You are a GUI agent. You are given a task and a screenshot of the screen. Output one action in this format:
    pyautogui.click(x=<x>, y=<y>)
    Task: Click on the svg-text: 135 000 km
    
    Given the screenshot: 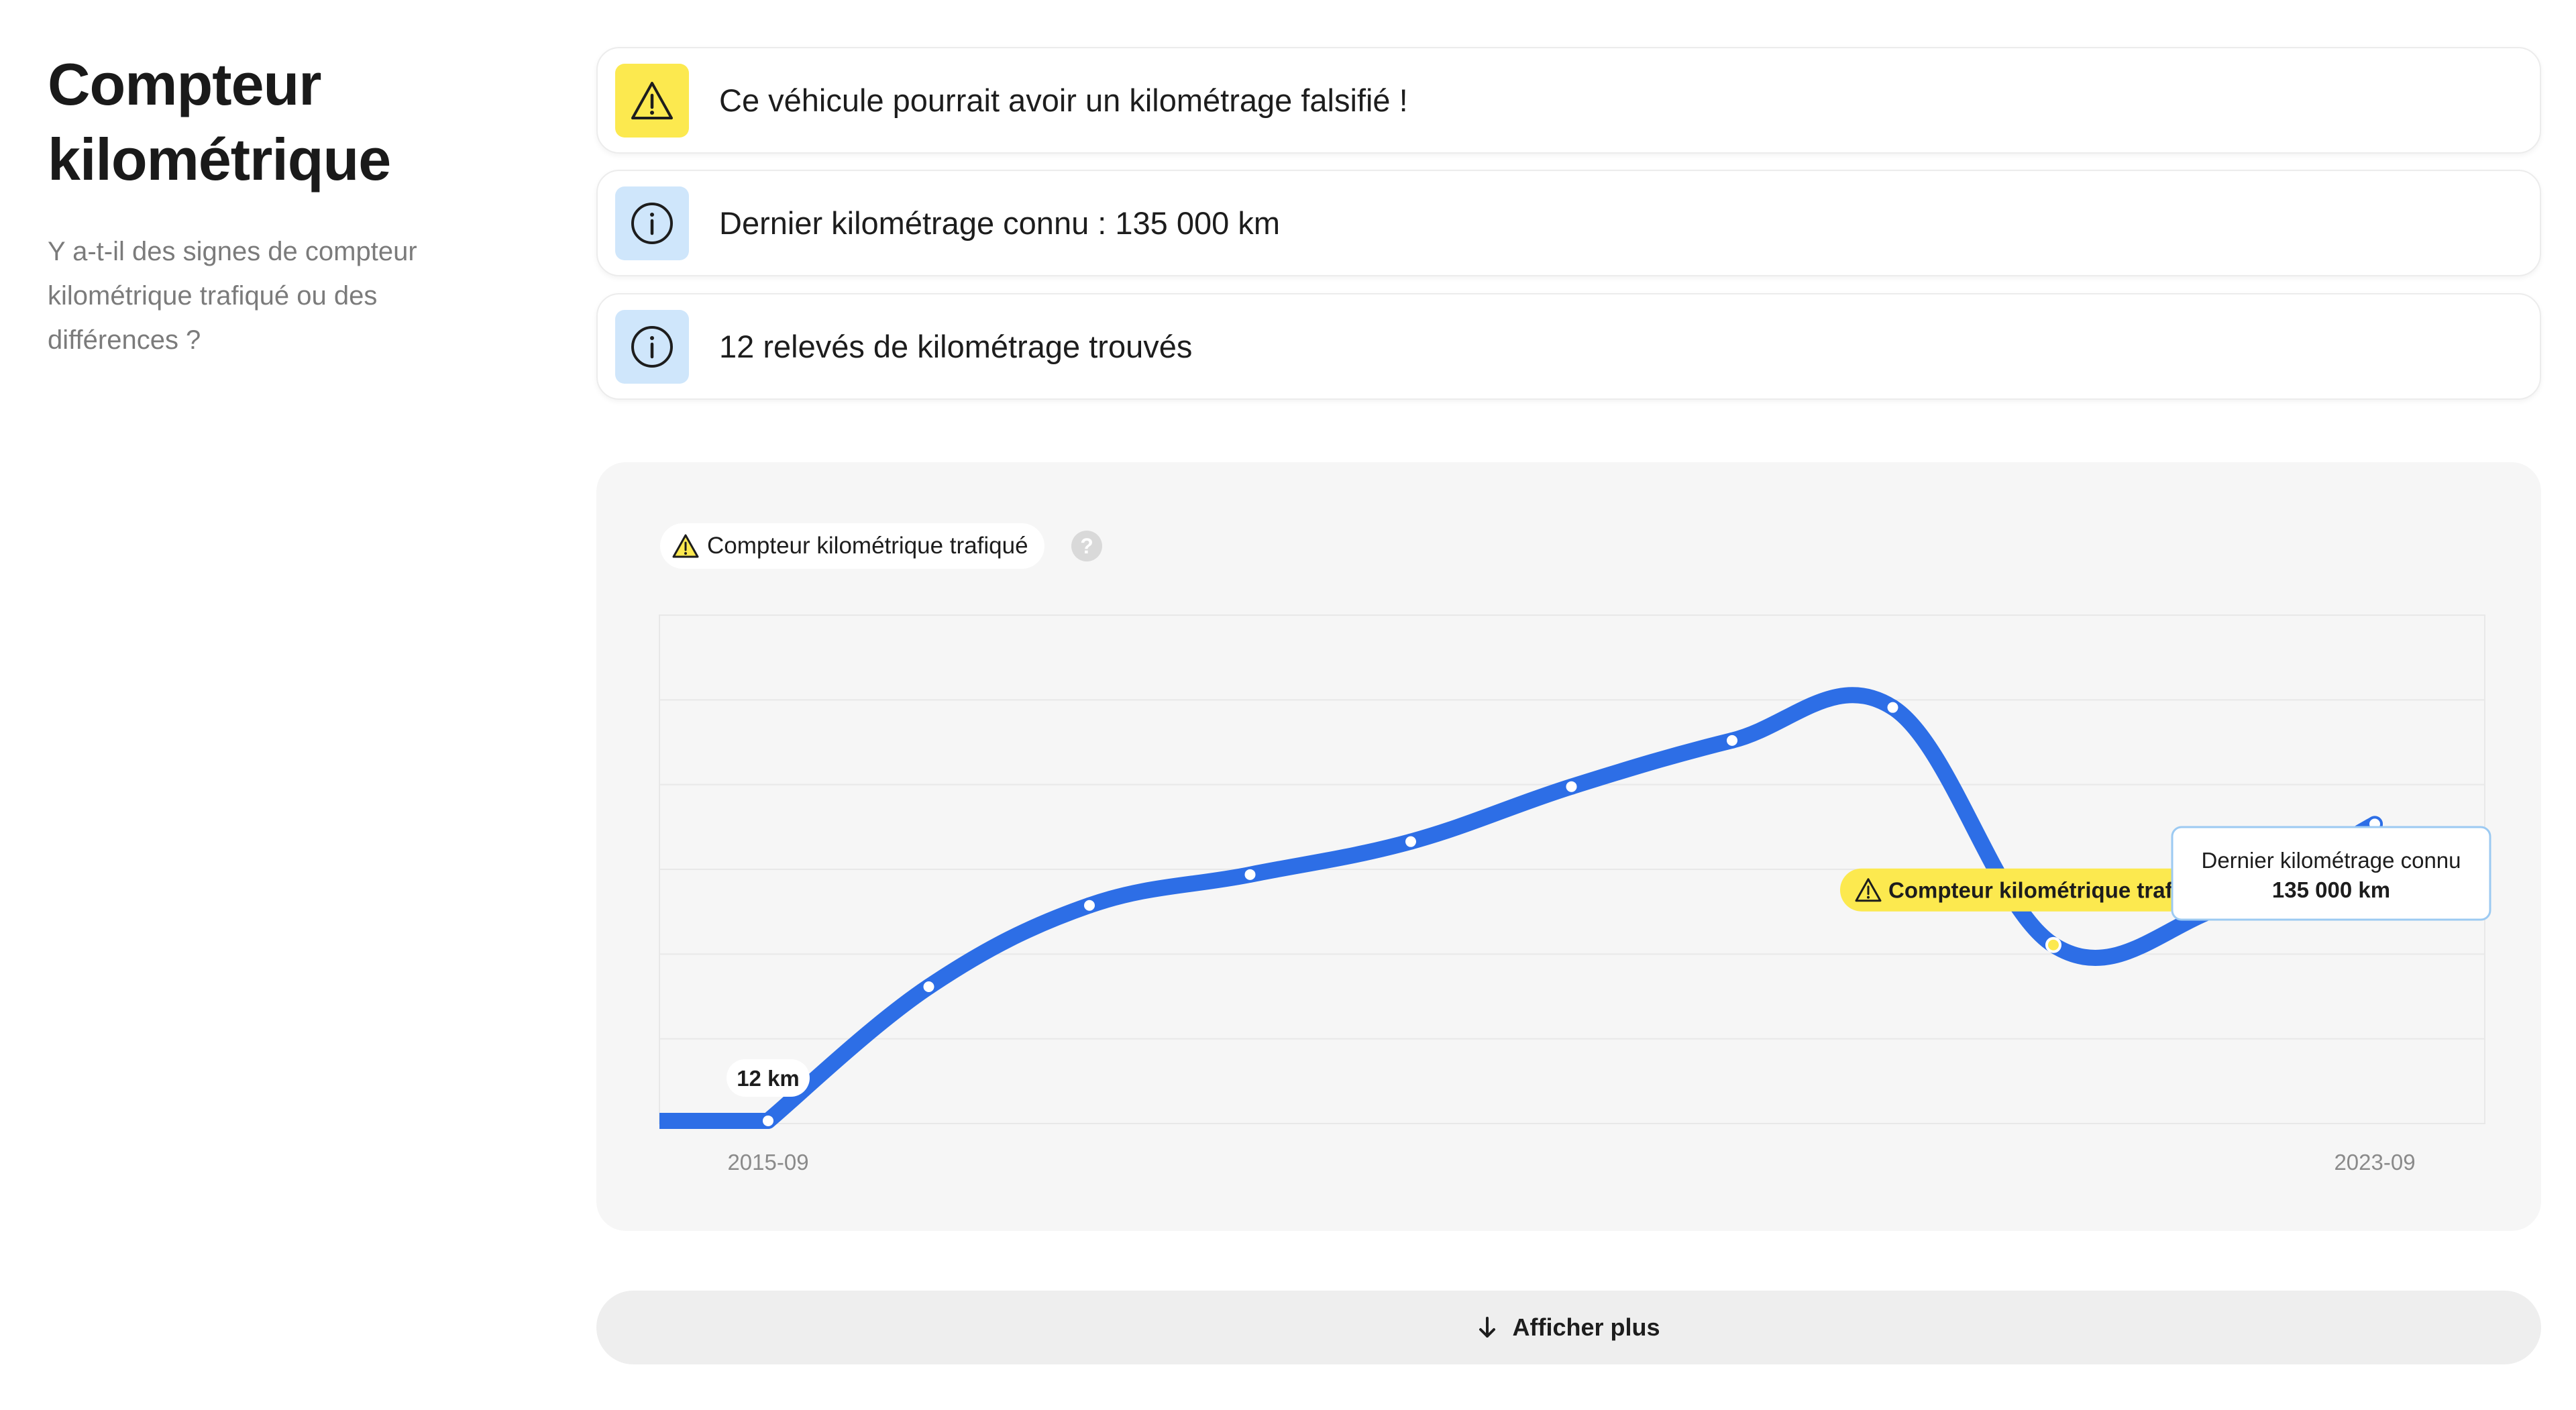 What is the action you would take?
    pyautogui.click(x=2331, y=889)
    